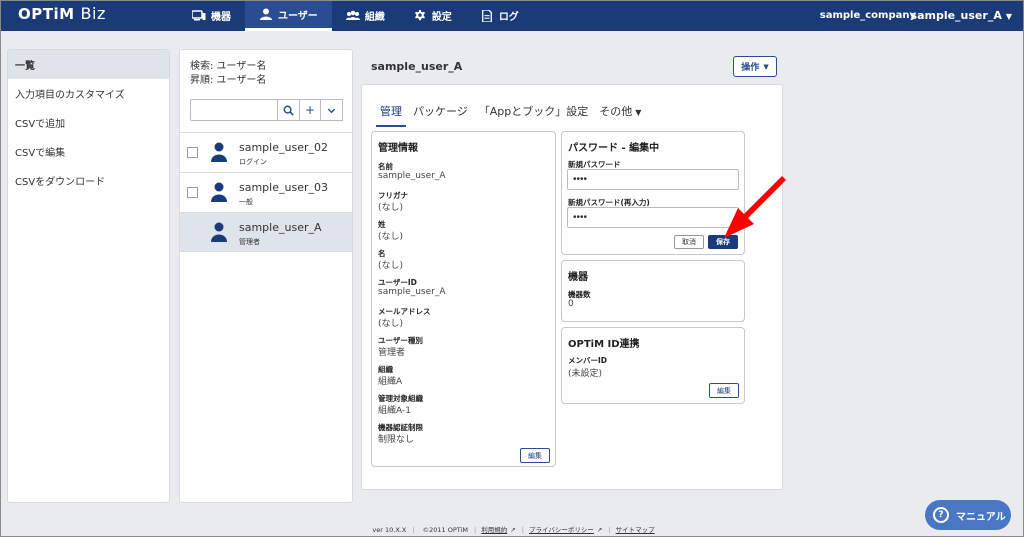  I want to click on chevron-down-icon, so click(331, 110).